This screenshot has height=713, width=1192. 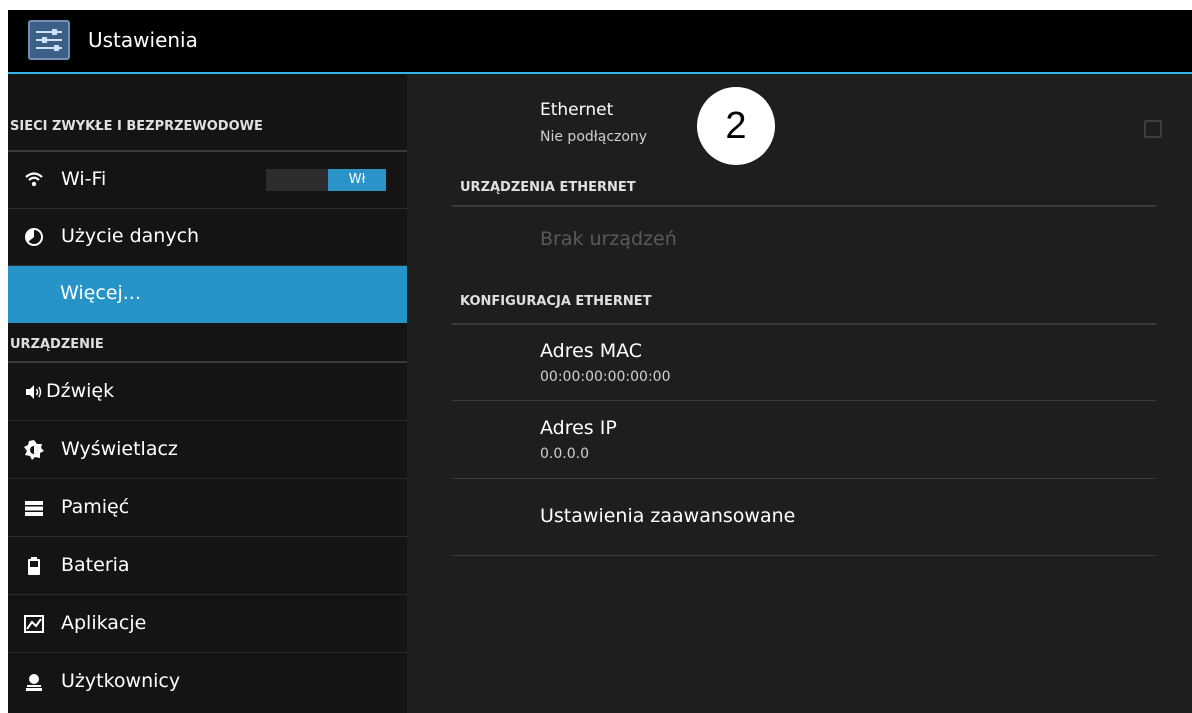 I want to click on sidebar-item-label: Aplikacje, so click(x=104, y=623).